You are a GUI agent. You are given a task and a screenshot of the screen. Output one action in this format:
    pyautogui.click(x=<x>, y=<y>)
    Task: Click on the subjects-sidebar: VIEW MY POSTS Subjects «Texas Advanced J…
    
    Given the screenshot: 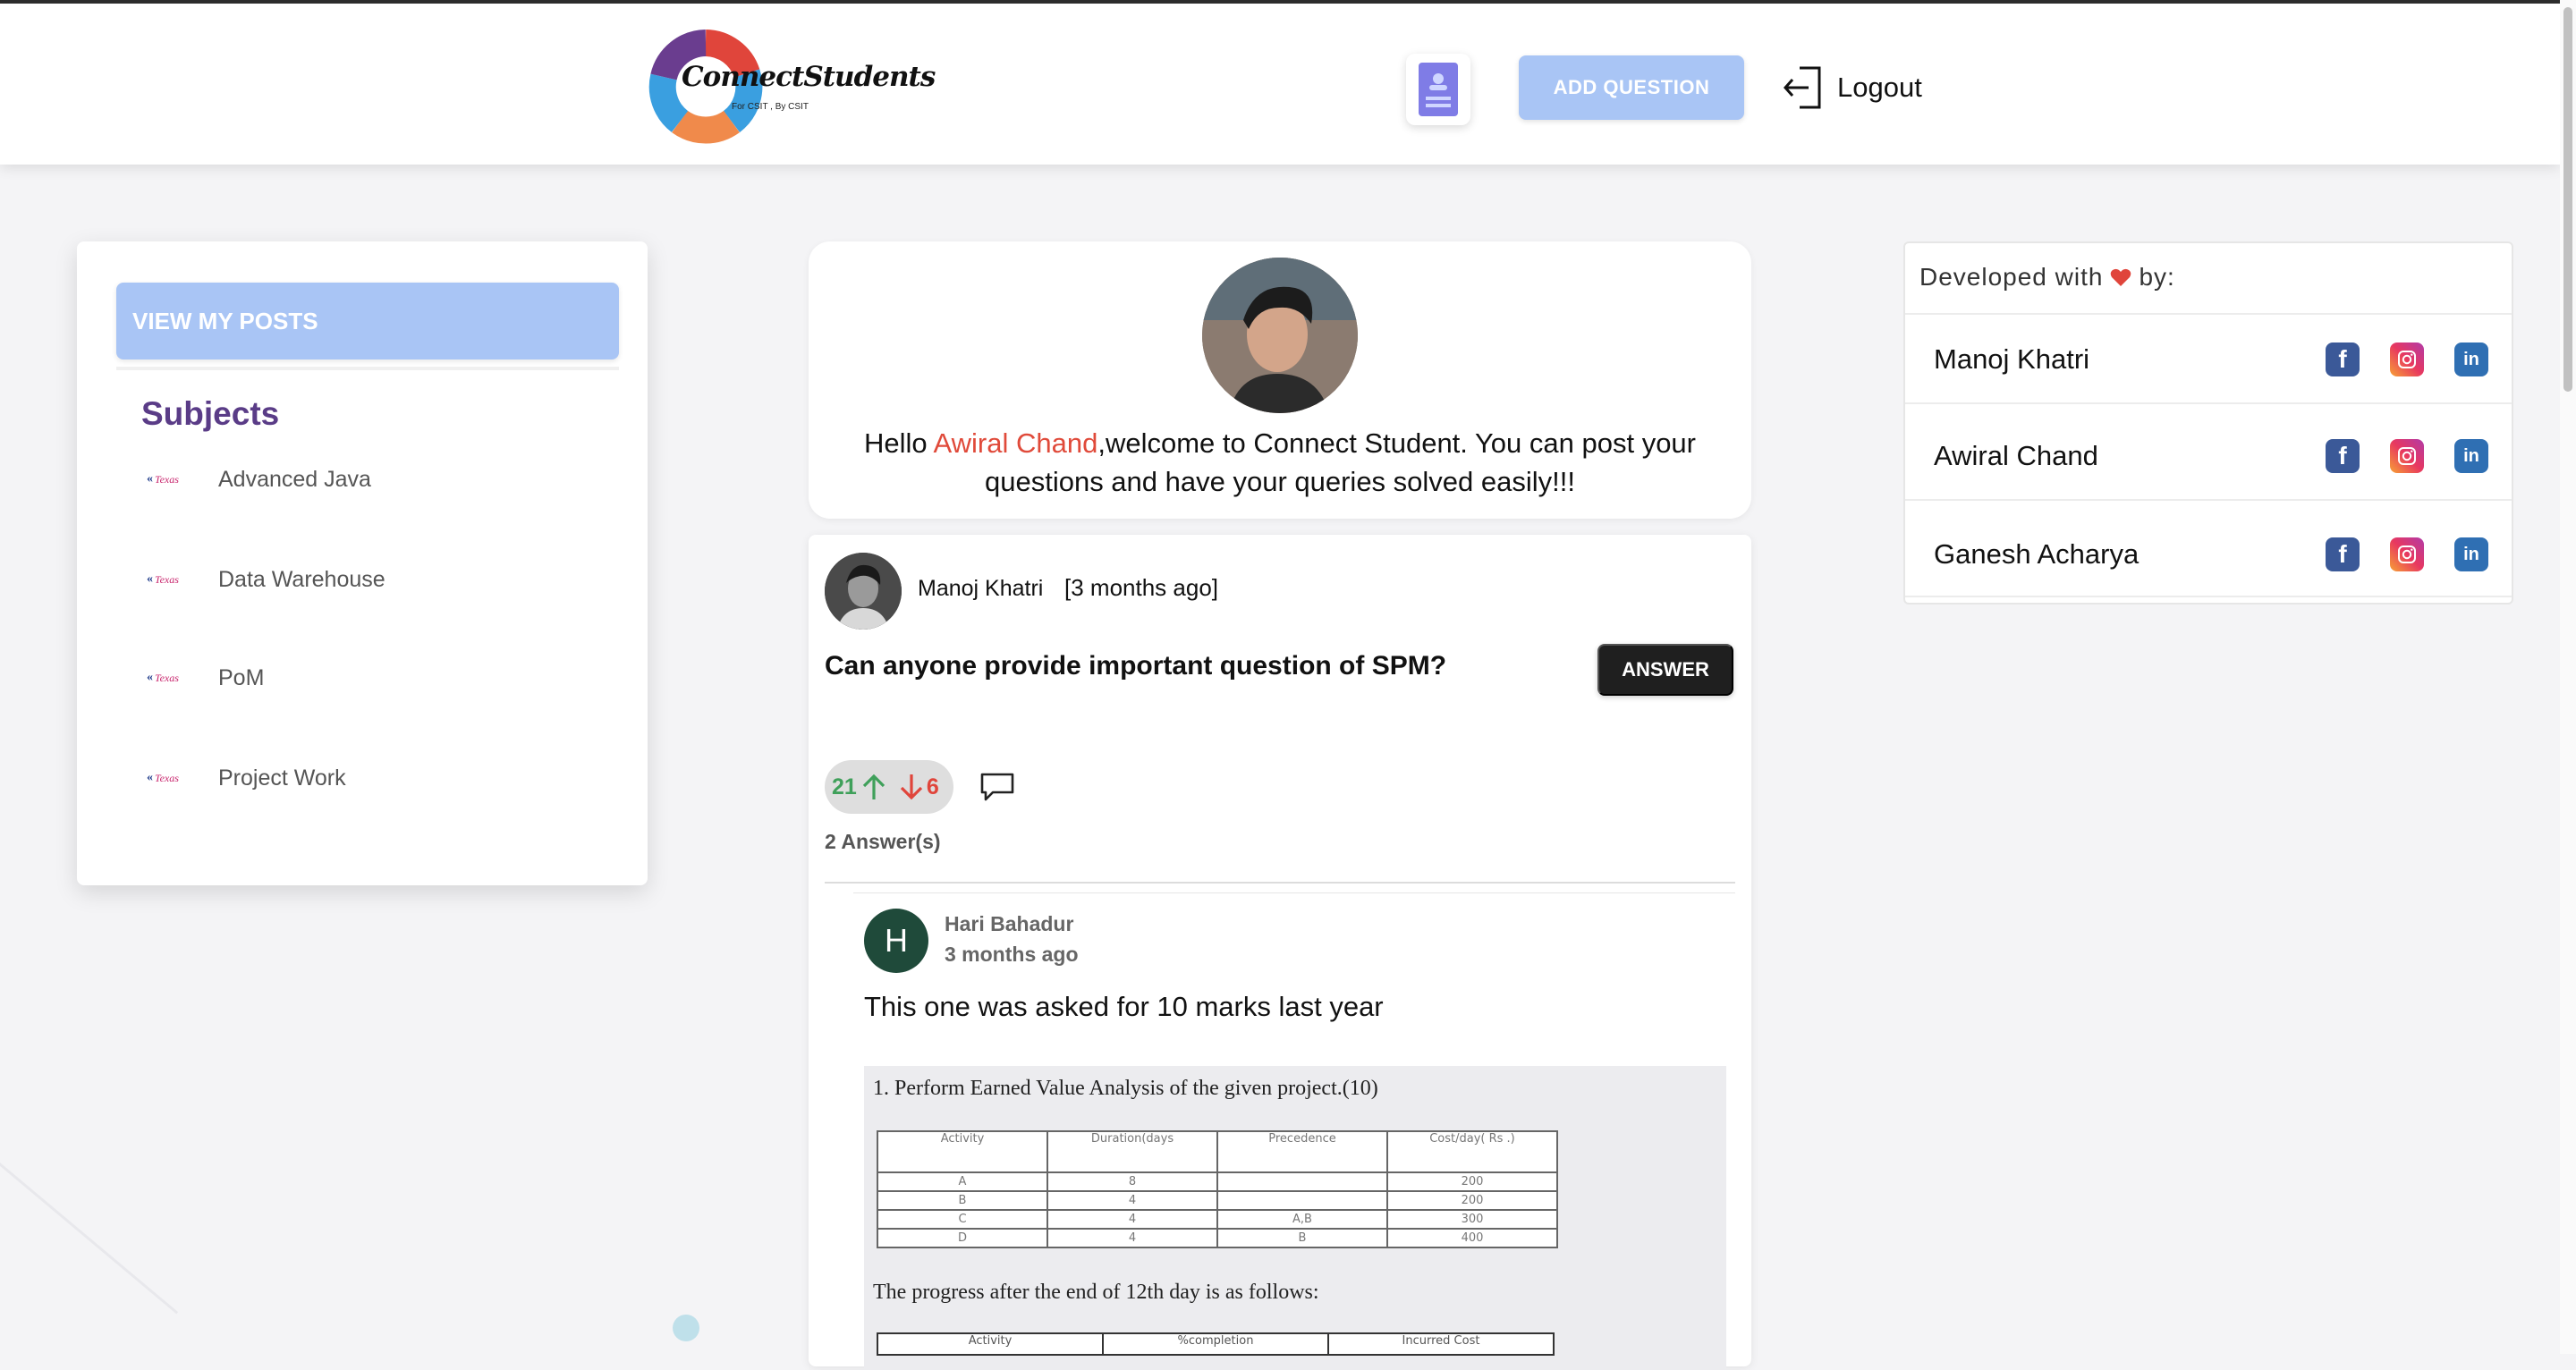 What is the action you would take?
    pyautogui.click(x=362, y=563)
    